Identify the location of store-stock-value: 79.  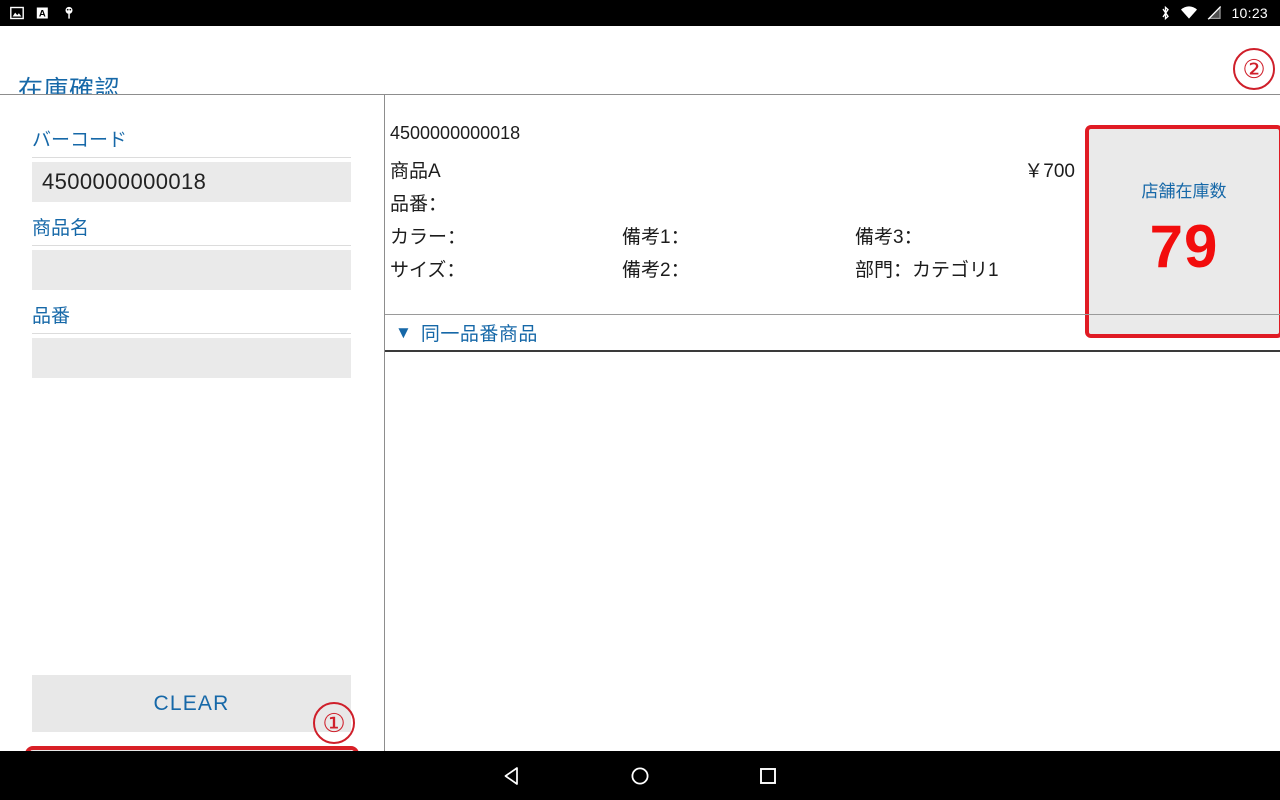
(1184, 246).